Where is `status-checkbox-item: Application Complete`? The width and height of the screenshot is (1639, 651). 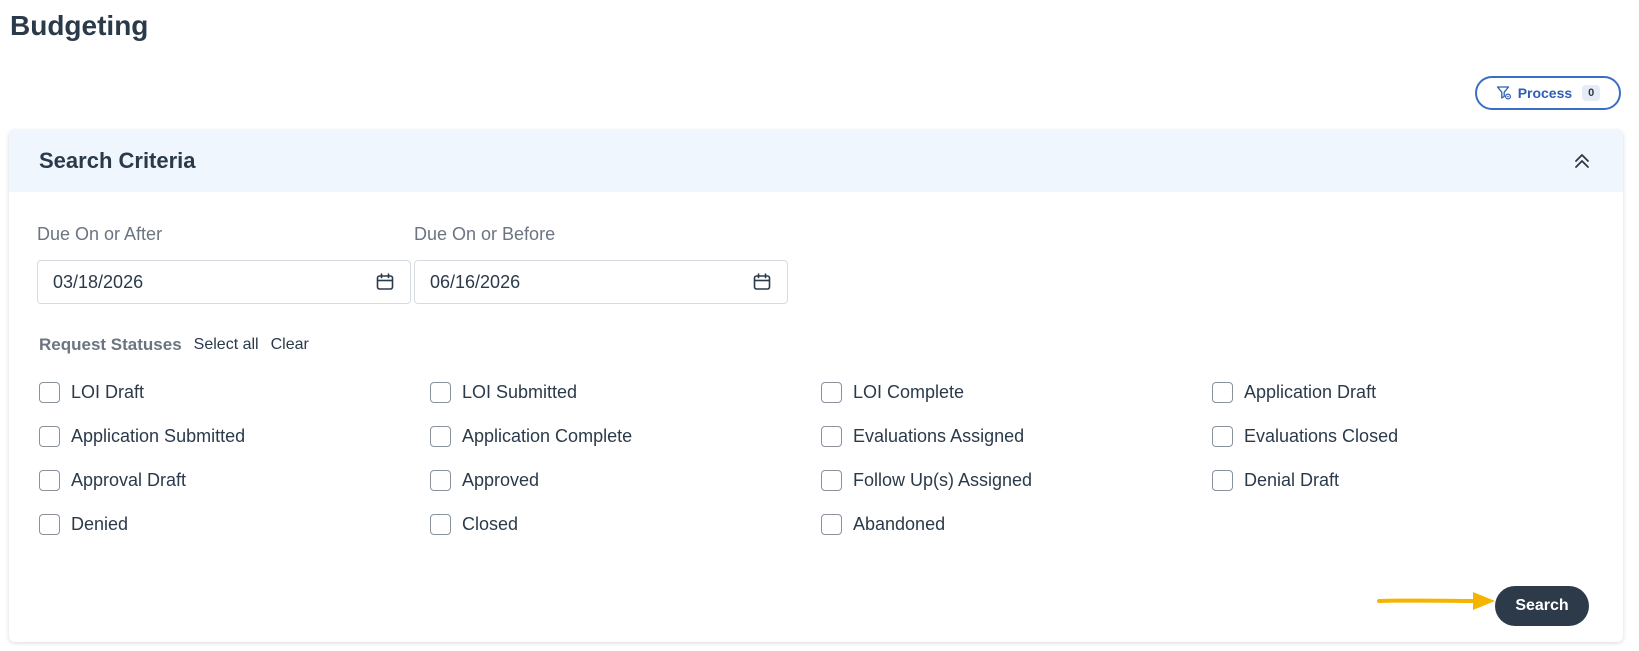 status-checkbox-item: Application Complete is located at coordinates (625, 436).